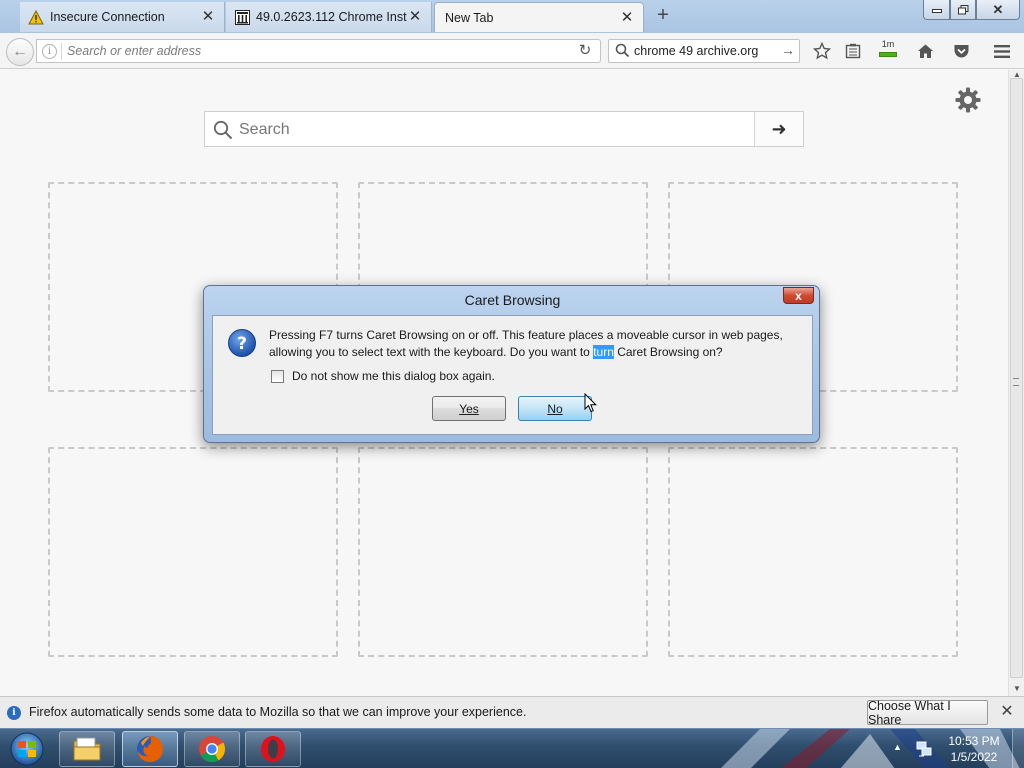 The height and width of the screenshot is (768, 1024). I want to click on search-bar: chrome 49 archive.org →, so click(704, 51).